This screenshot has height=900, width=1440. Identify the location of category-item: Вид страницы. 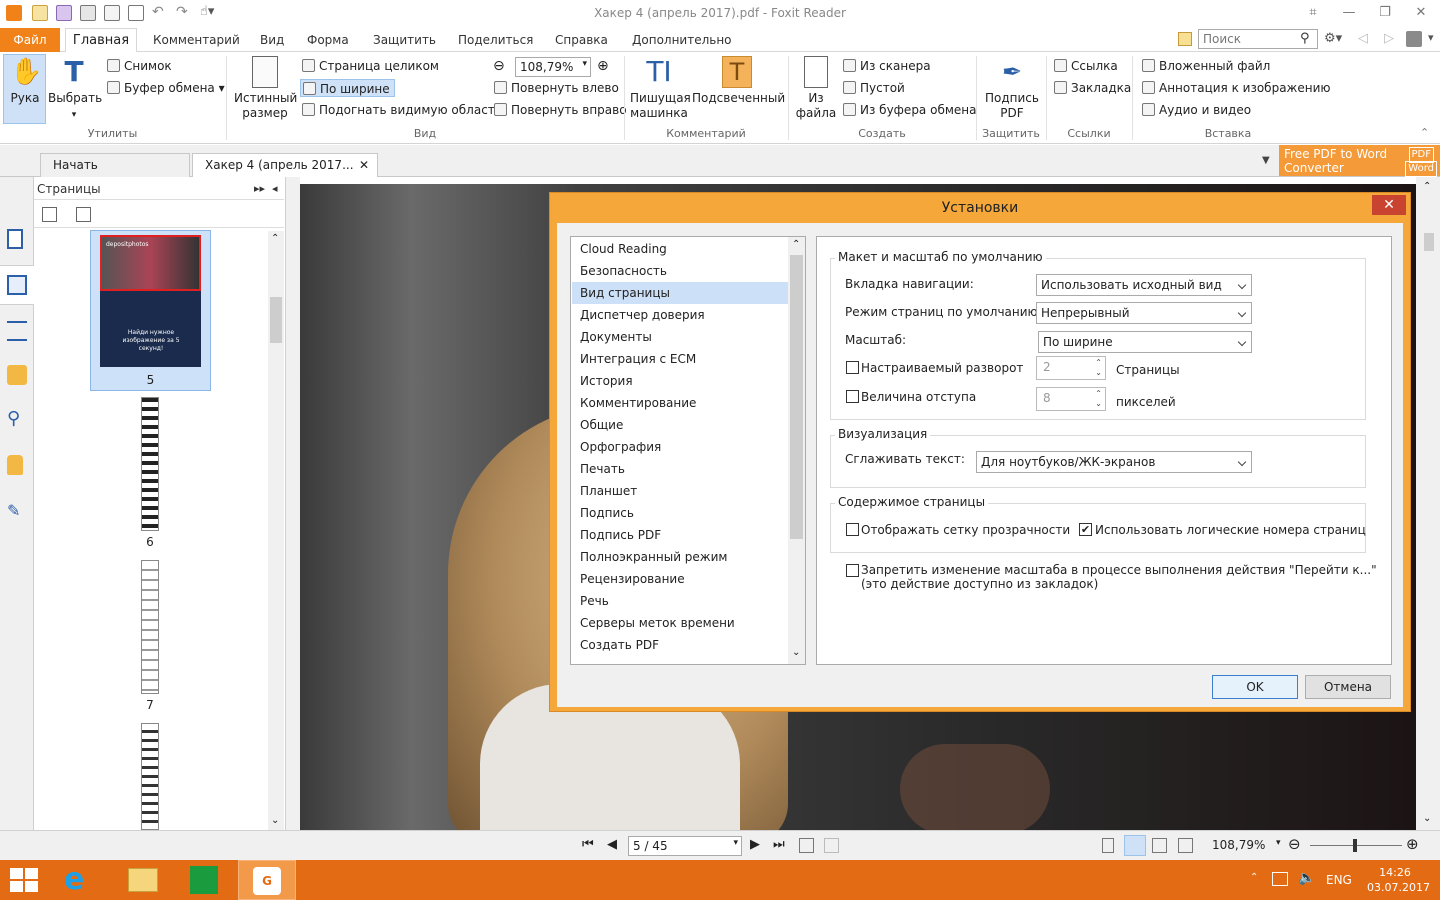
(680, 293).